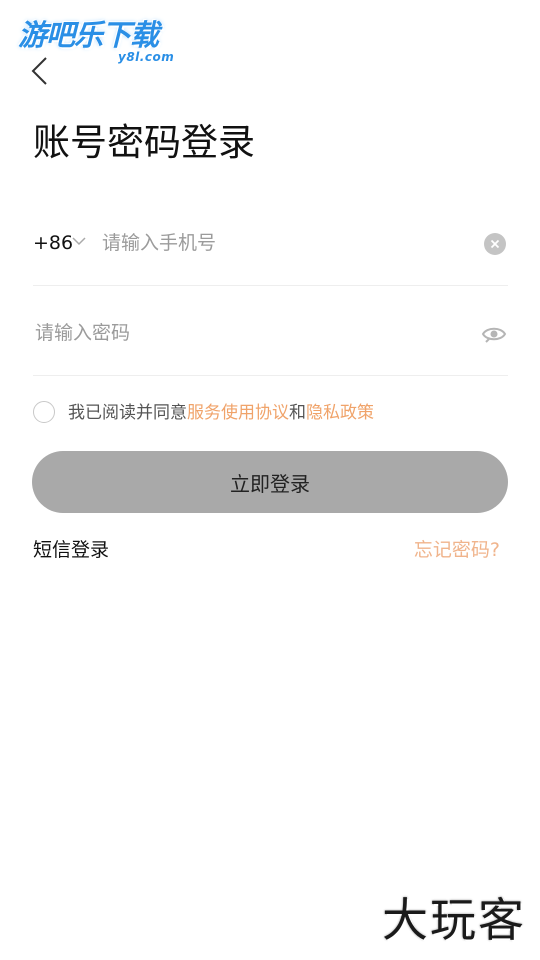  I want to click on sms-login-link: 短信登录, so click(71, 550).